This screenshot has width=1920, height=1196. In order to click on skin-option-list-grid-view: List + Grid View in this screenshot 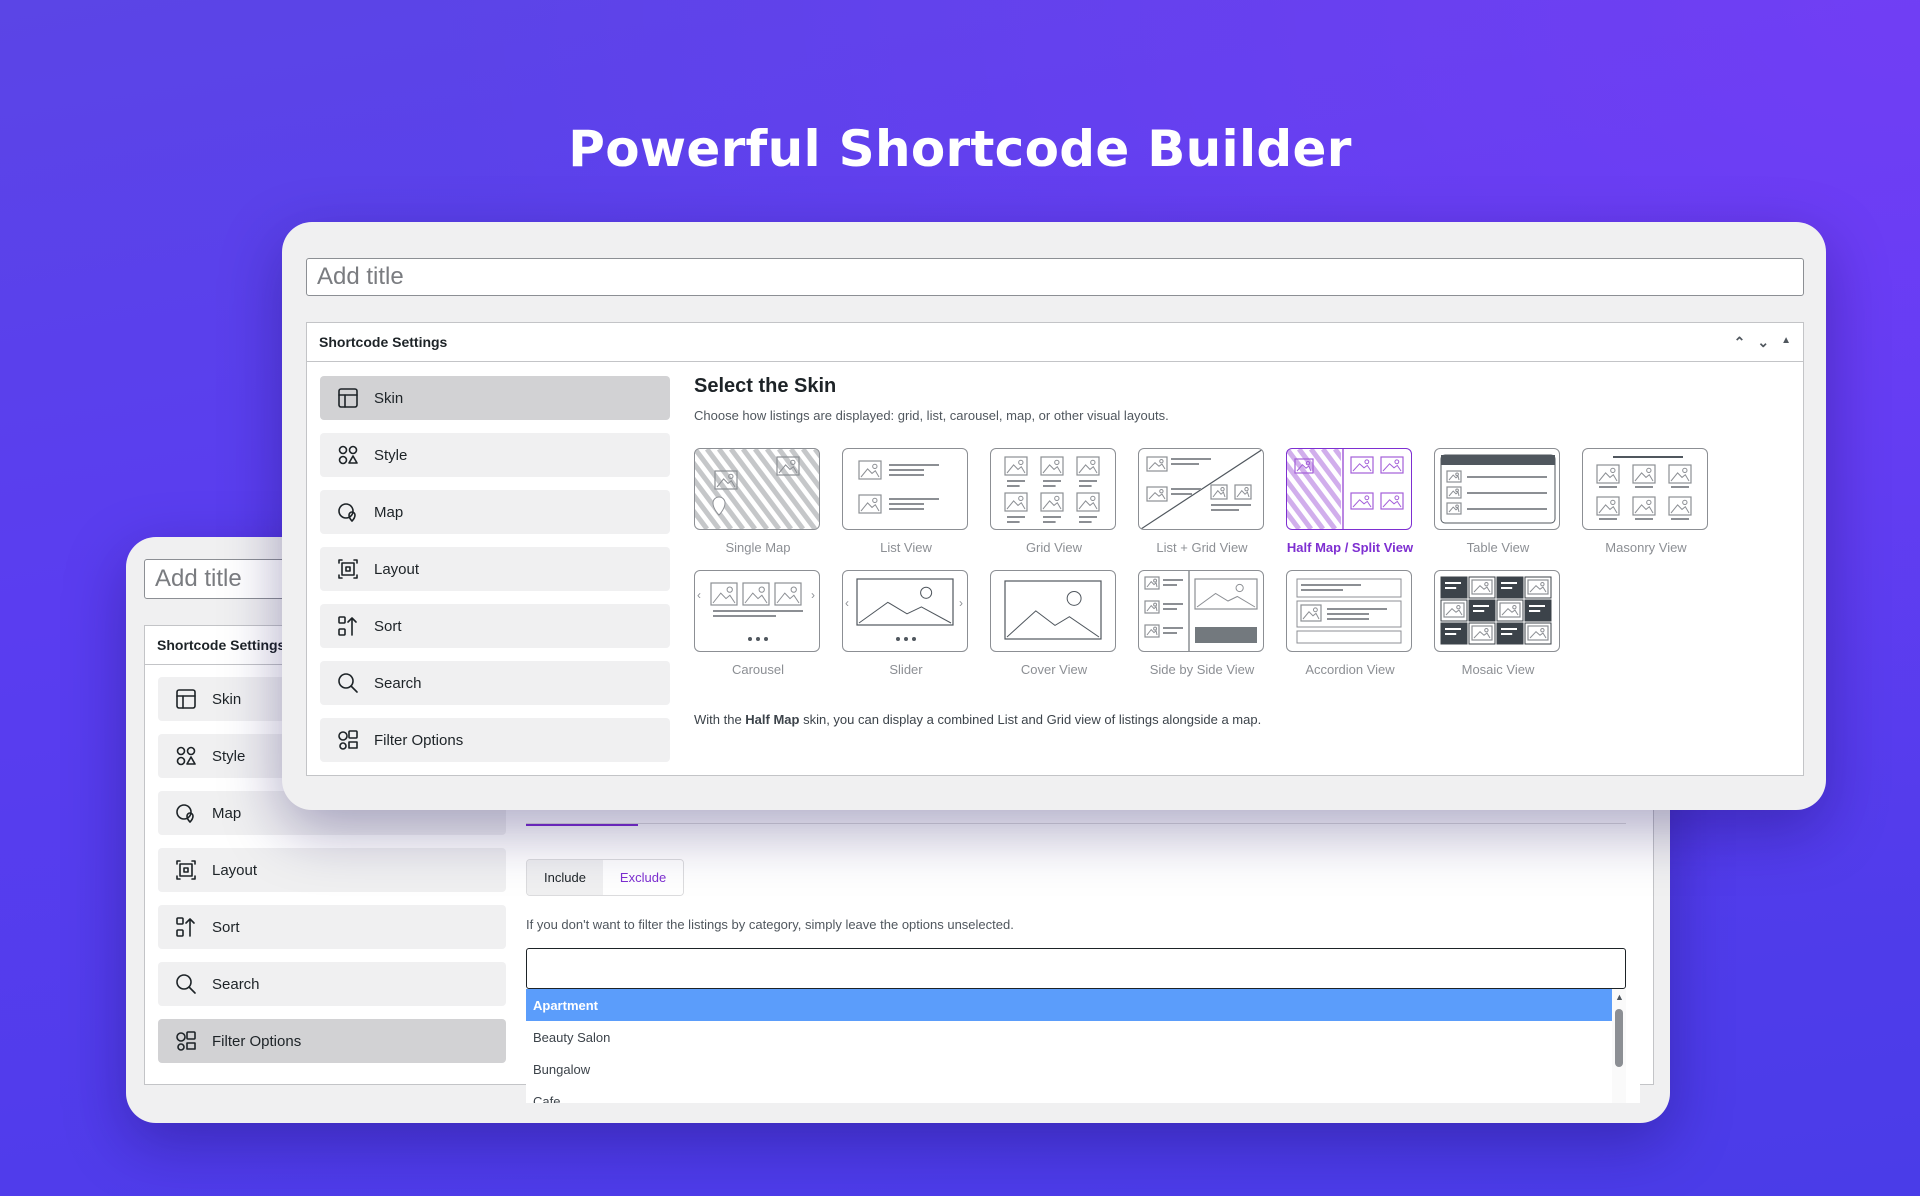, I will do `click(1202, 501)`.